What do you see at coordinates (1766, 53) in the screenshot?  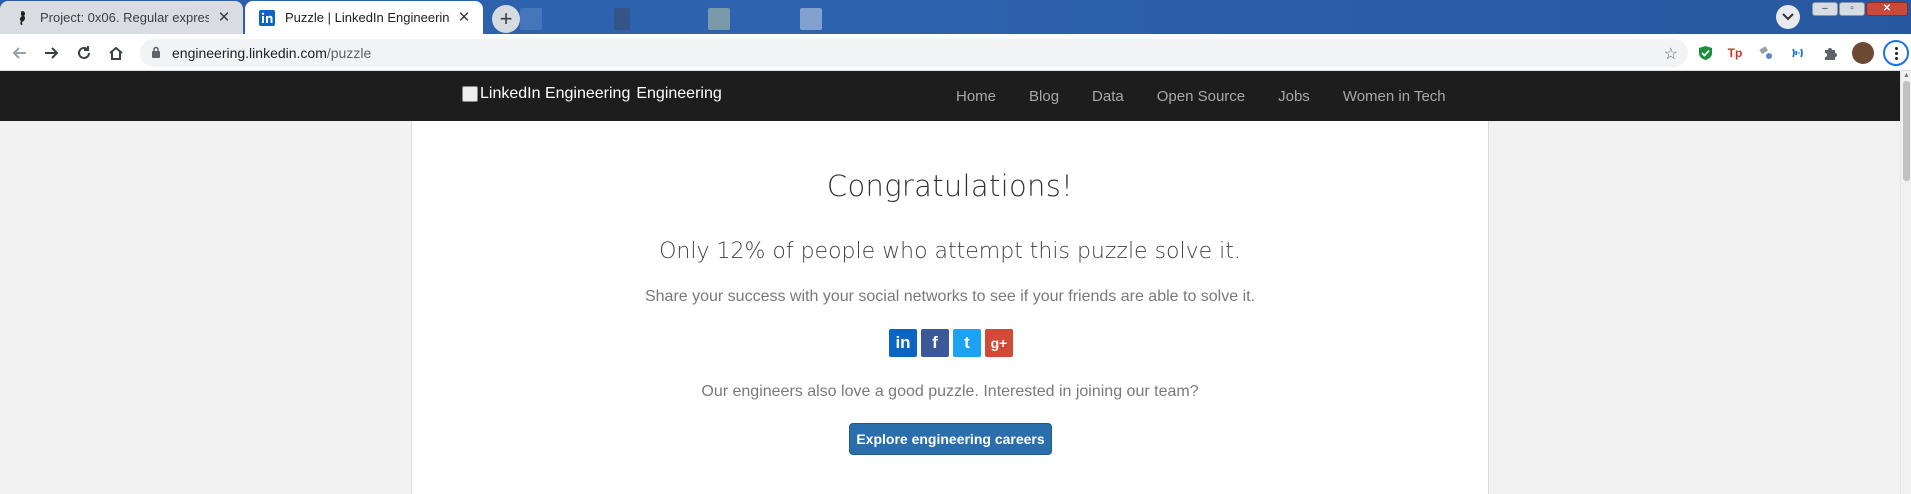 I see `satellite-icon` at bounding box center [1766, 53].